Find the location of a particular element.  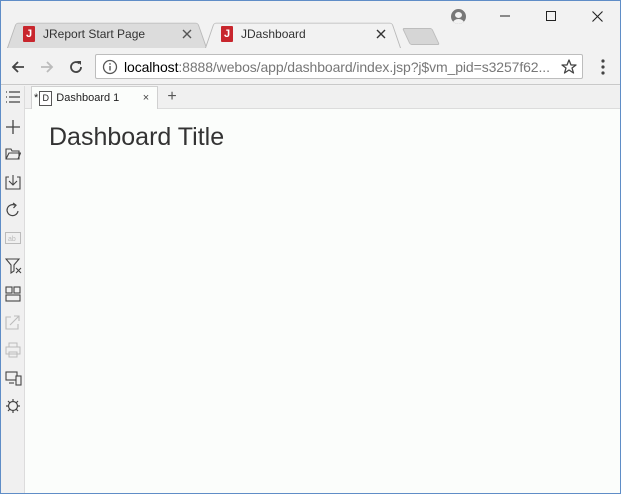

reload-button is located at coordinates (76, 67).